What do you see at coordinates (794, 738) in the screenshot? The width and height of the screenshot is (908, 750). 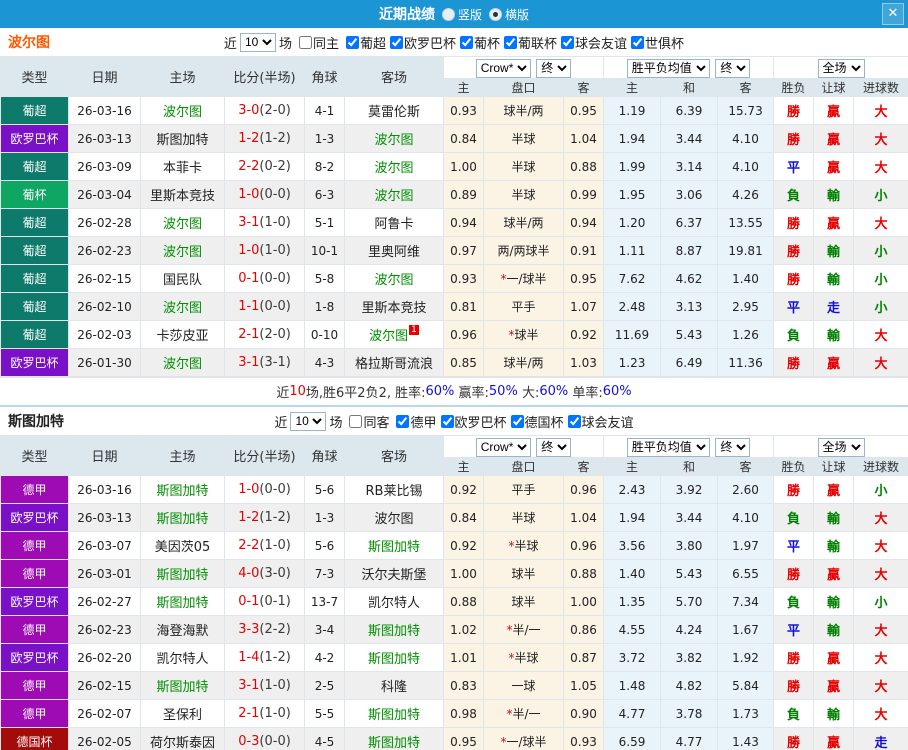 I see `result-wdl: 勝` at bounding box center [794, 738].